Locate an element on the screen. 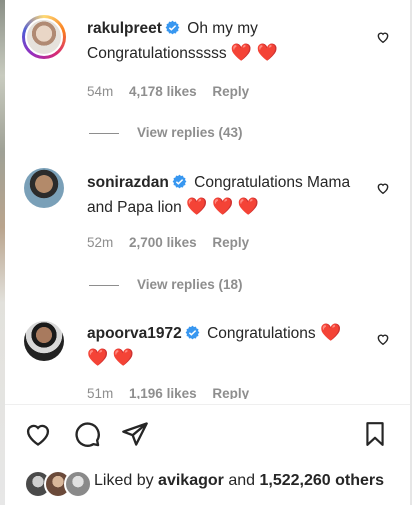 Image resolution: width=412 pixels, height=505 pixels. comment-username: rakulpreet is located at coordinates (124, 28).